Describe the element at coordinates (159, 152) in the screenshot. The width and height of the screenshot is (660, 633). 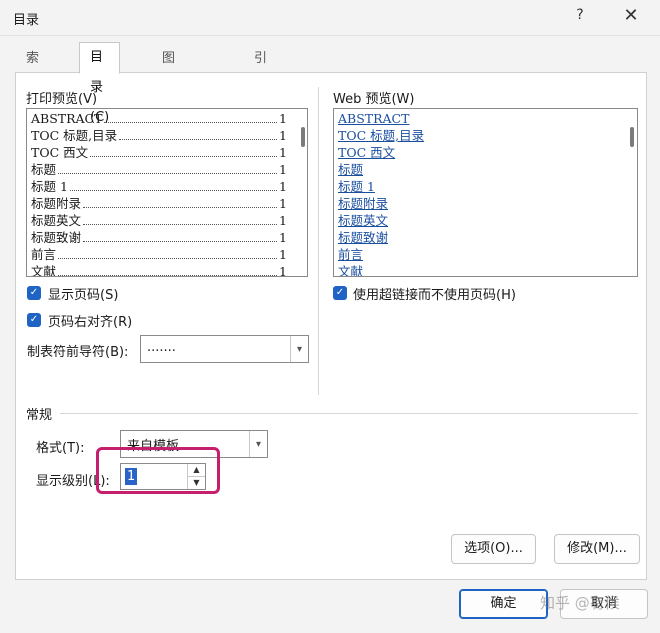
I see `list-item: TOC 西文 1` at that location.